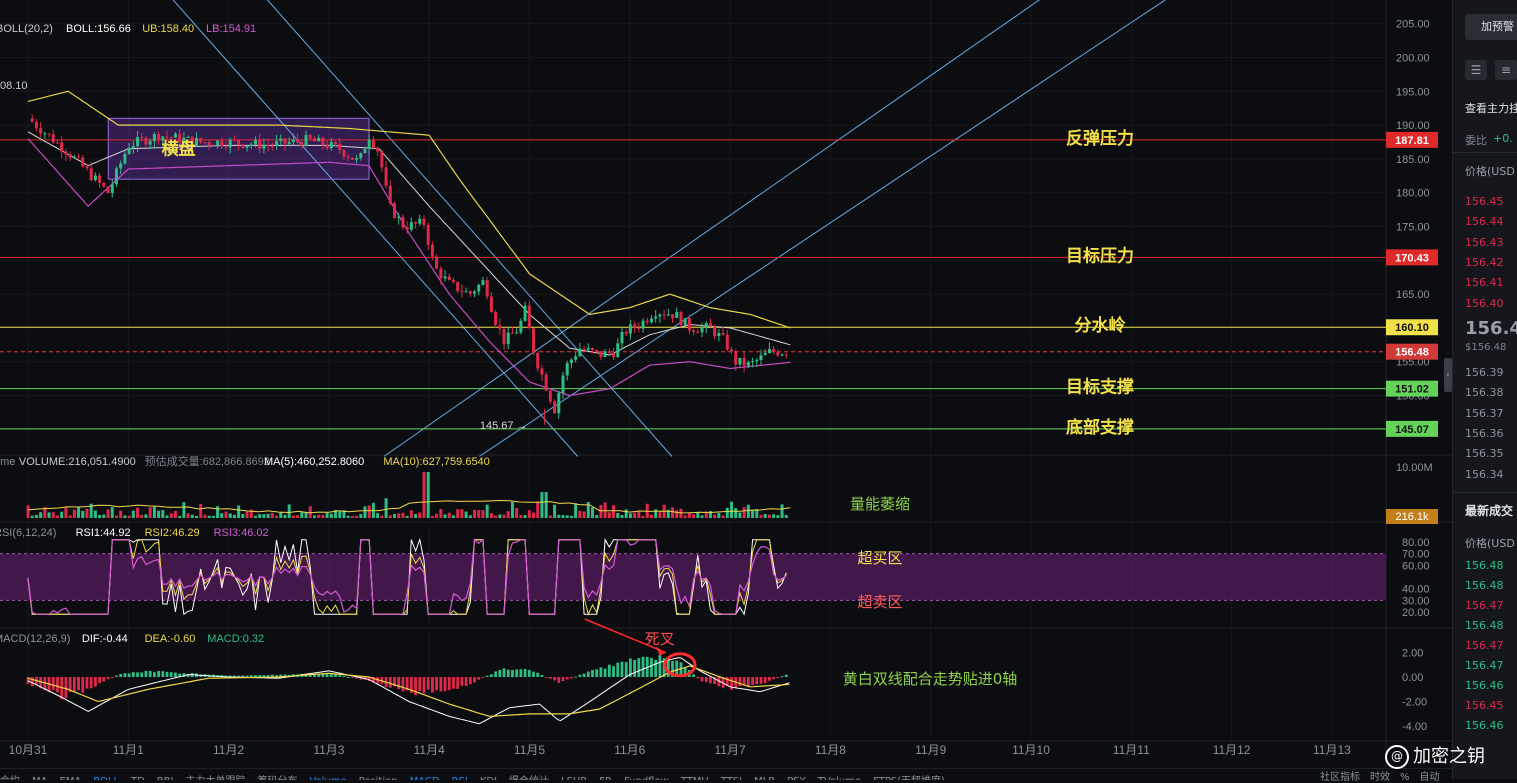  What do you see at coordinates (1413, 295) in the screenshot?
I see `price-tick-label: 165.00` at bounding box center [1413, 295].